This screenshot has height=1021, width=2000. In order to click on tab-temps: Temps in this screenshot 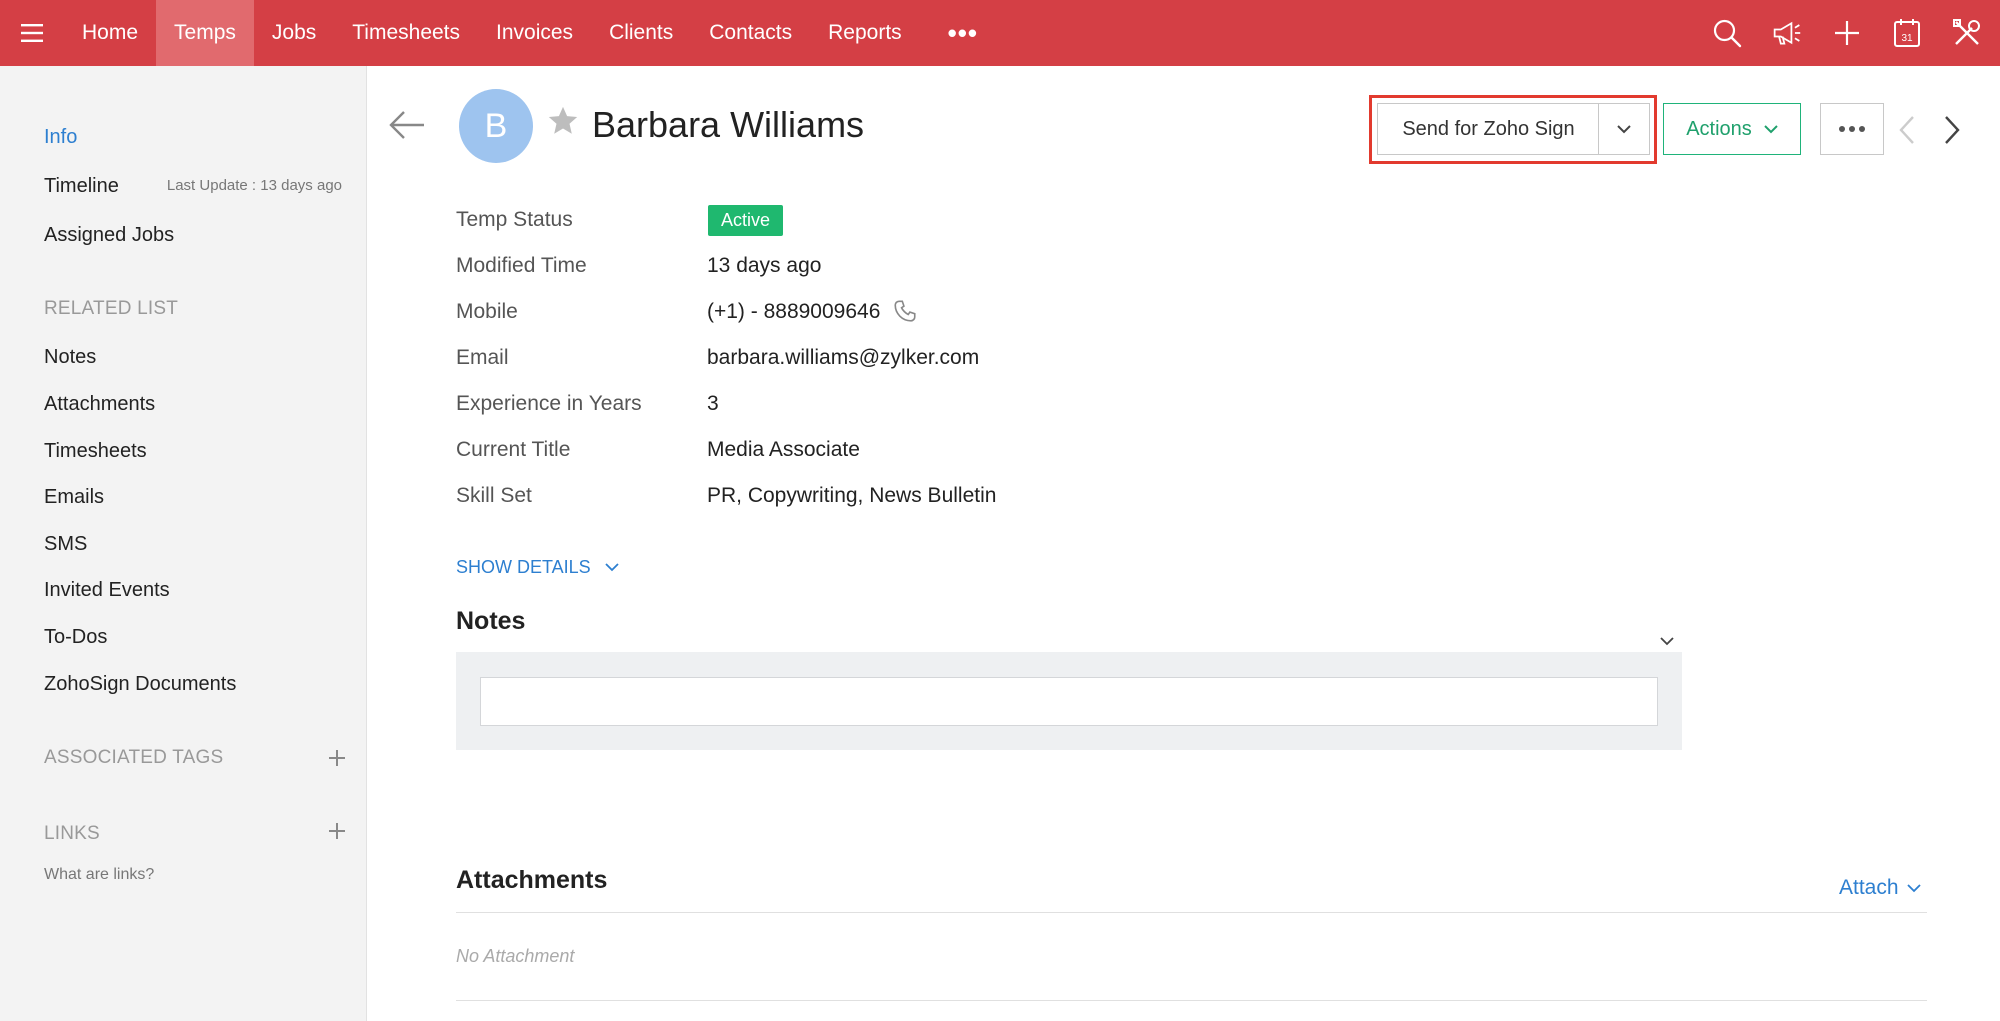, I will do `click(205, 33)`.